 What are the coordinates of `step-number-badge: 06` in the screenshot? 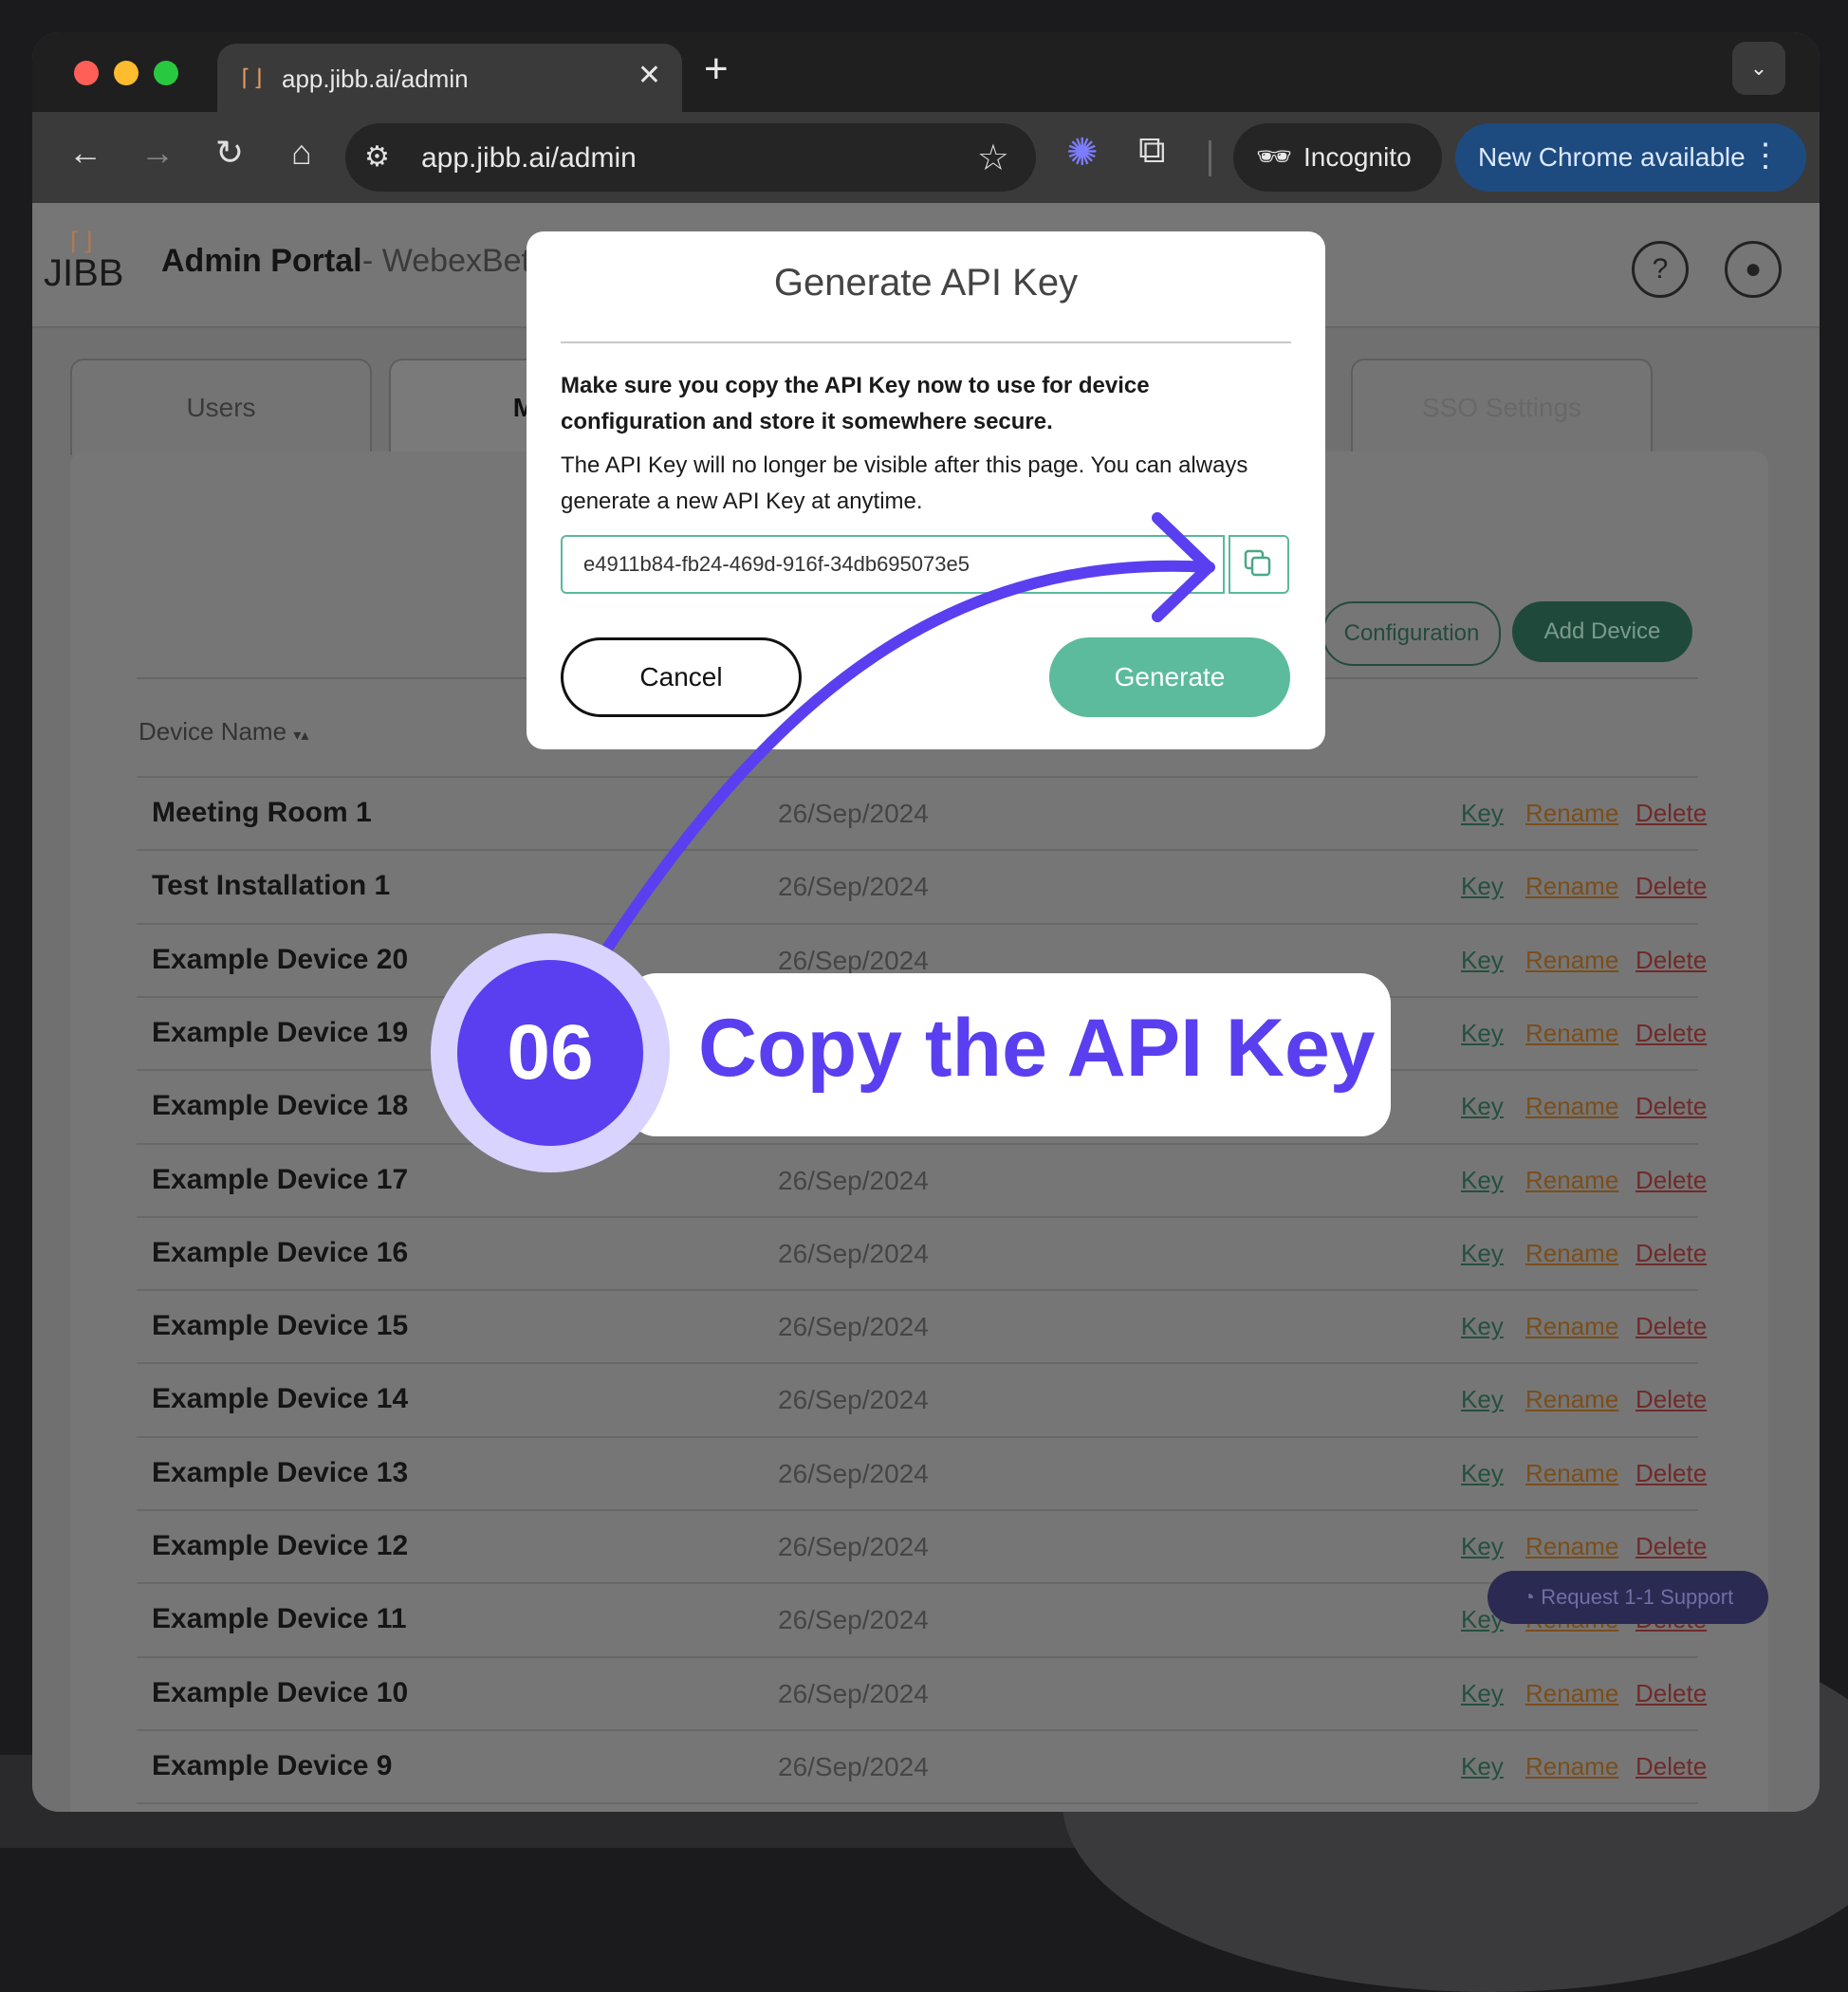 It's located at (550, 1053).